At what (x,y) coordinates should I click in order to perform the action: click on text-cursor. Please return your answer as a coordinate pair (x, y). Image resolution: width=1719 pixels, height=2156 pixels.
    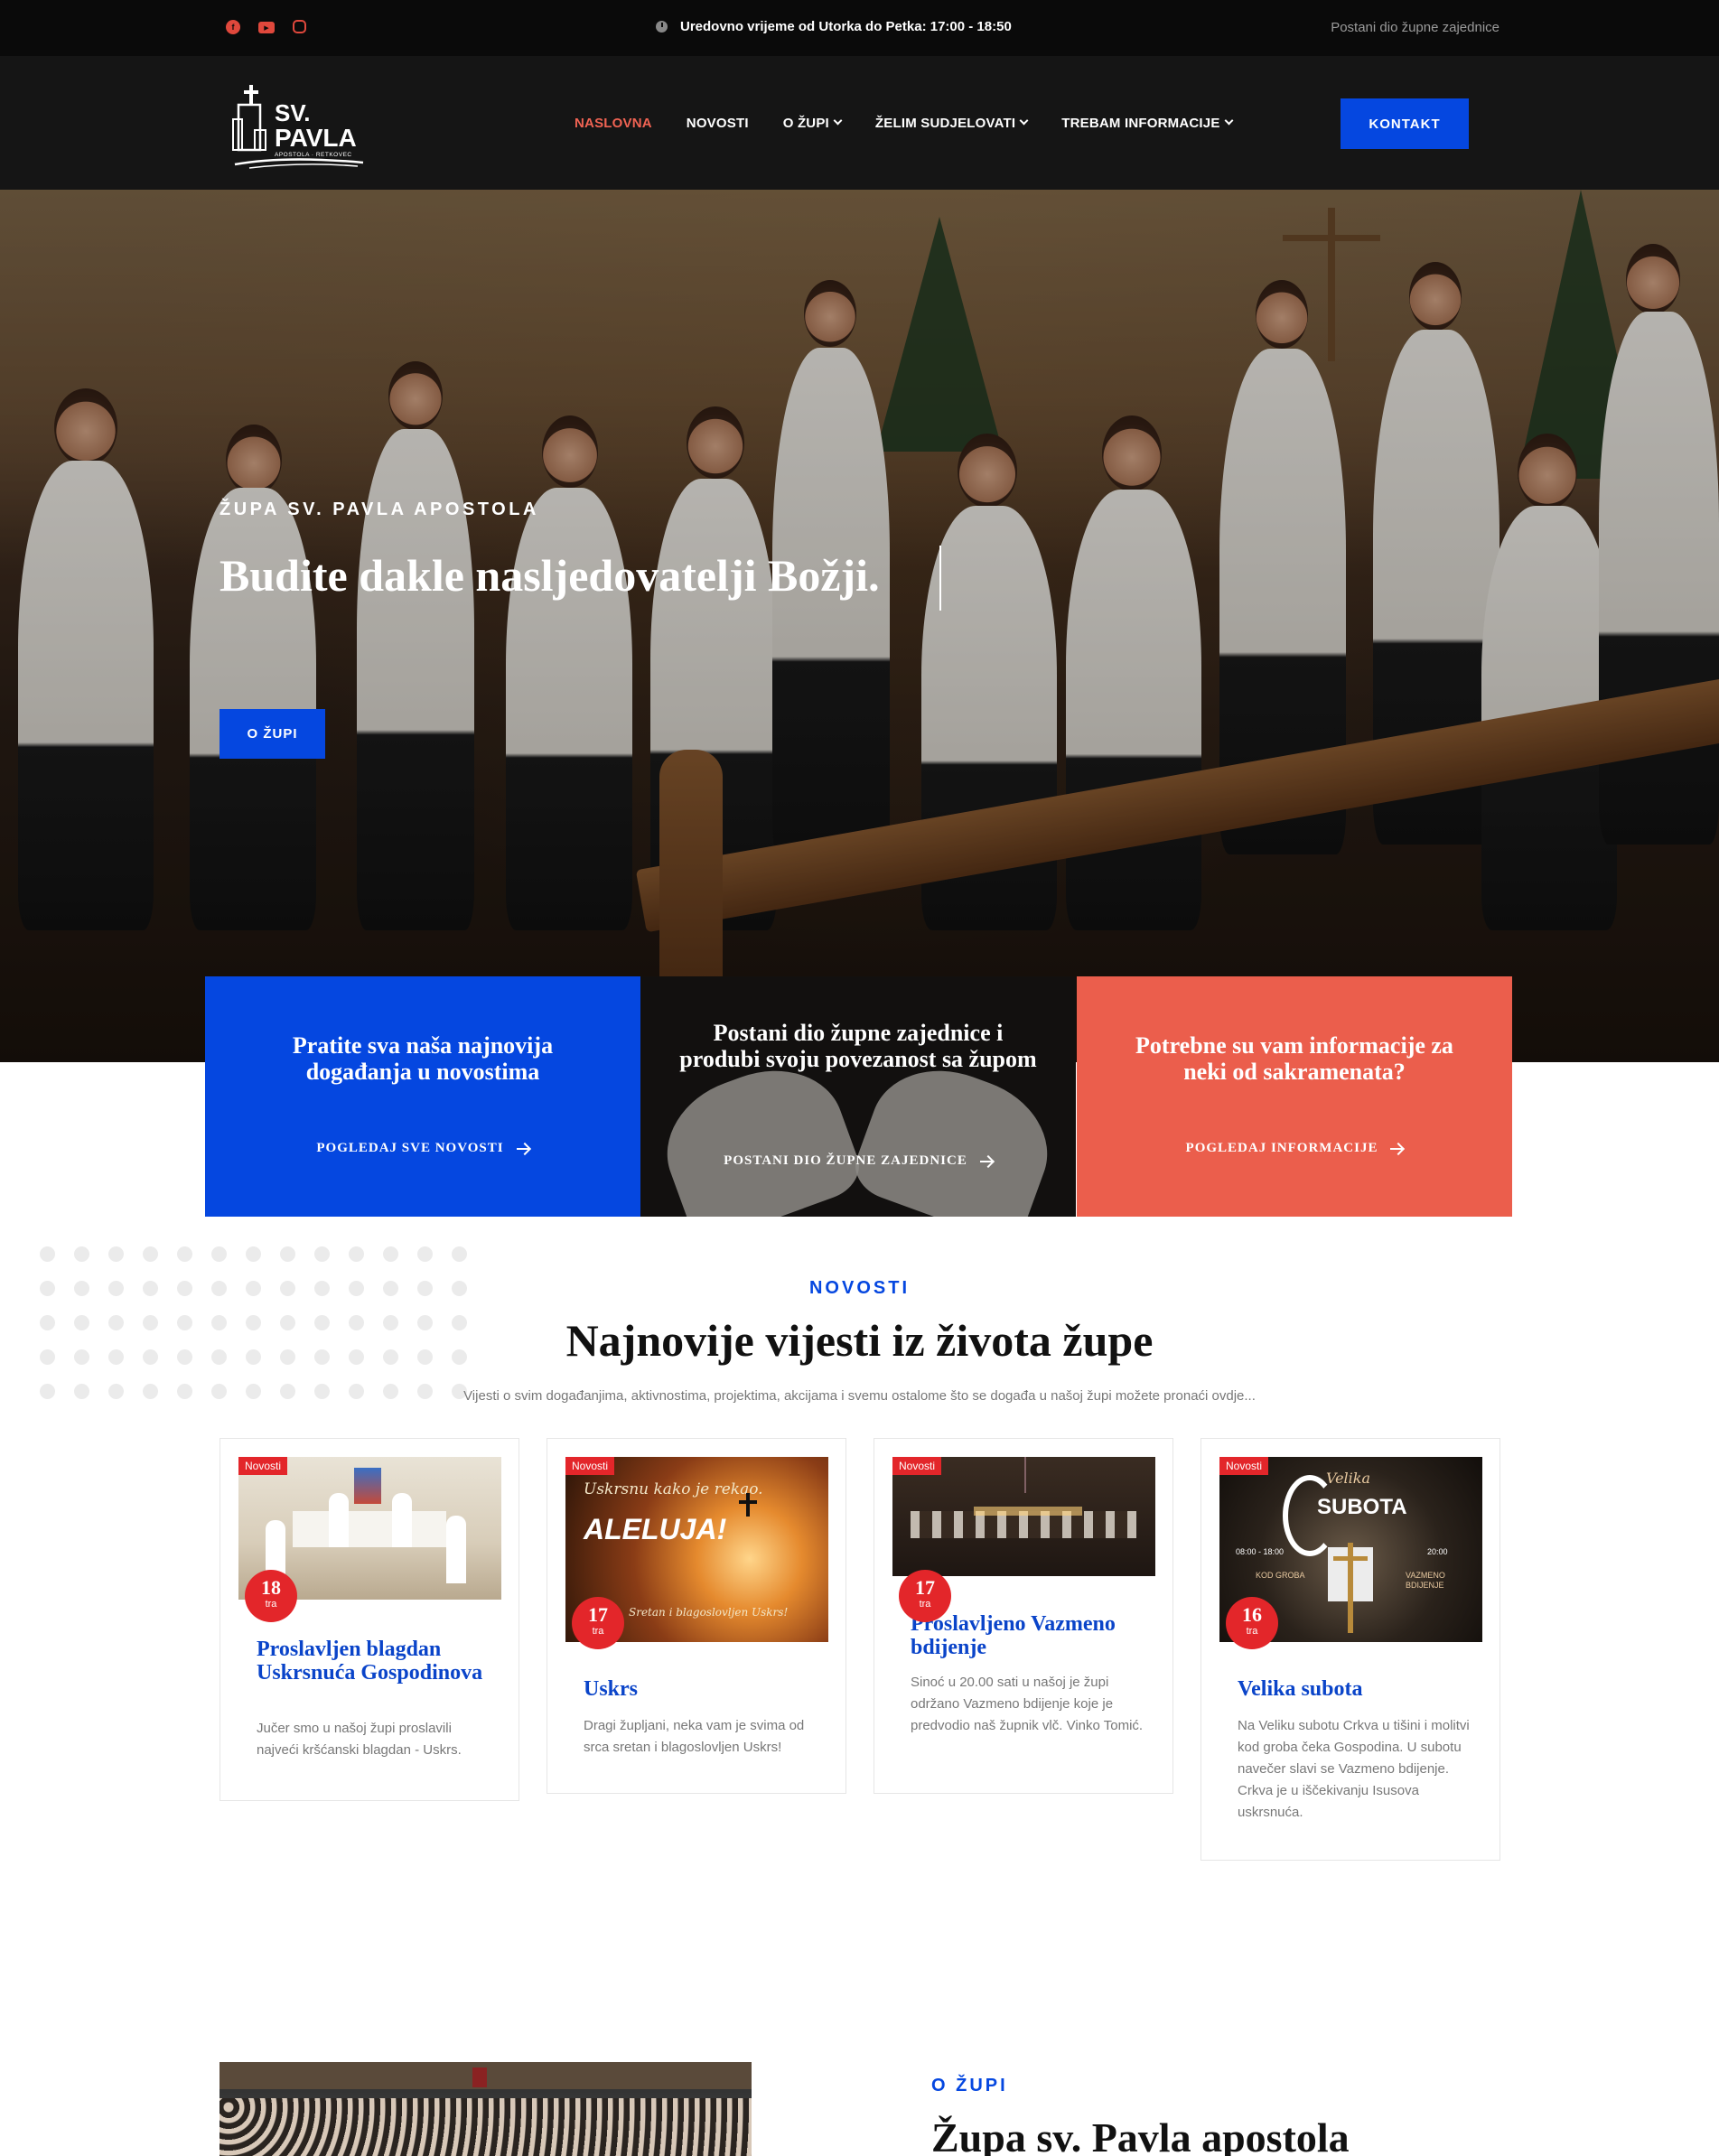
    Looking at the image, I should click on (940, 578).